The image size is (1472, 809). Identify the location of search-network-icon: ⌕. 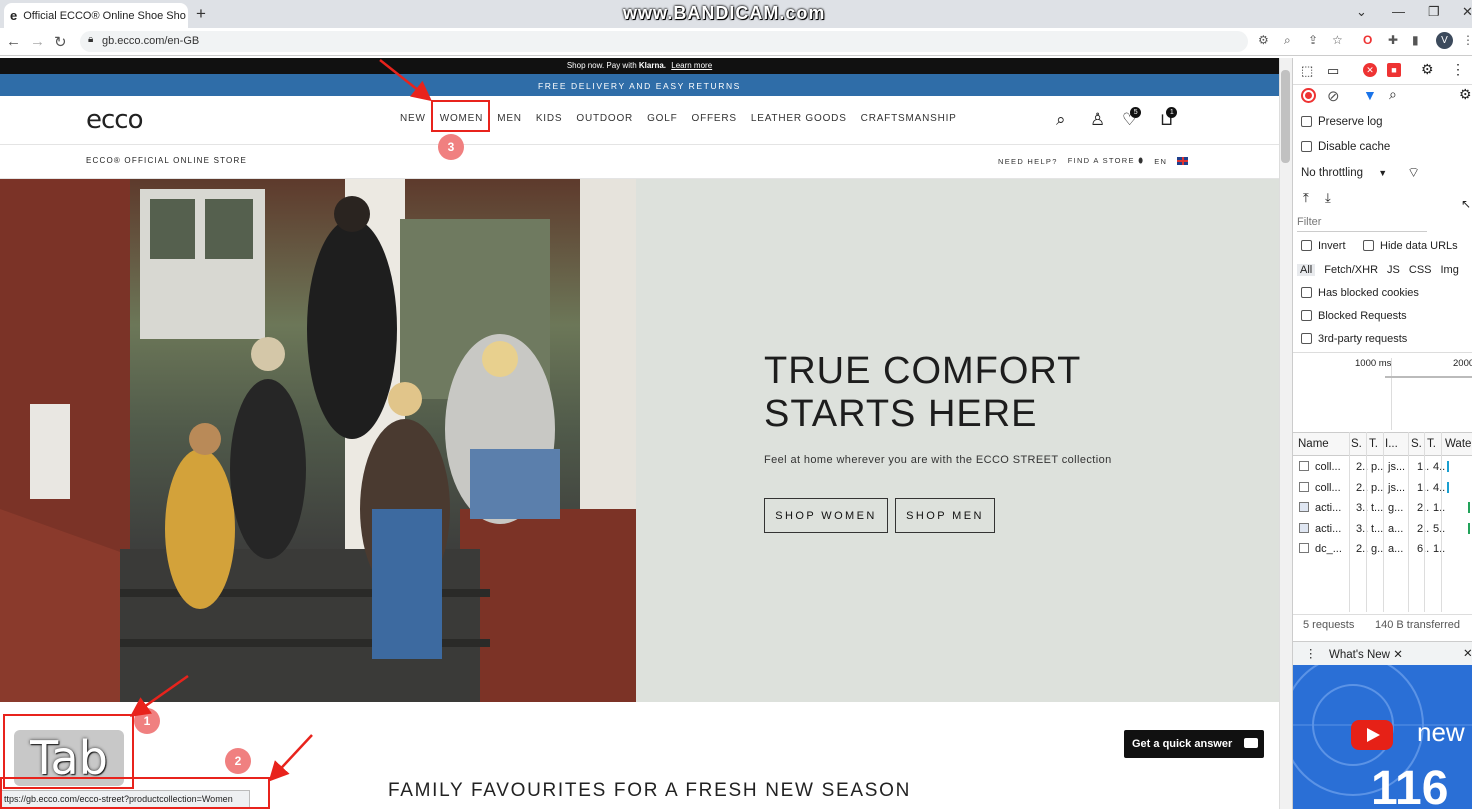
(1393, 94).